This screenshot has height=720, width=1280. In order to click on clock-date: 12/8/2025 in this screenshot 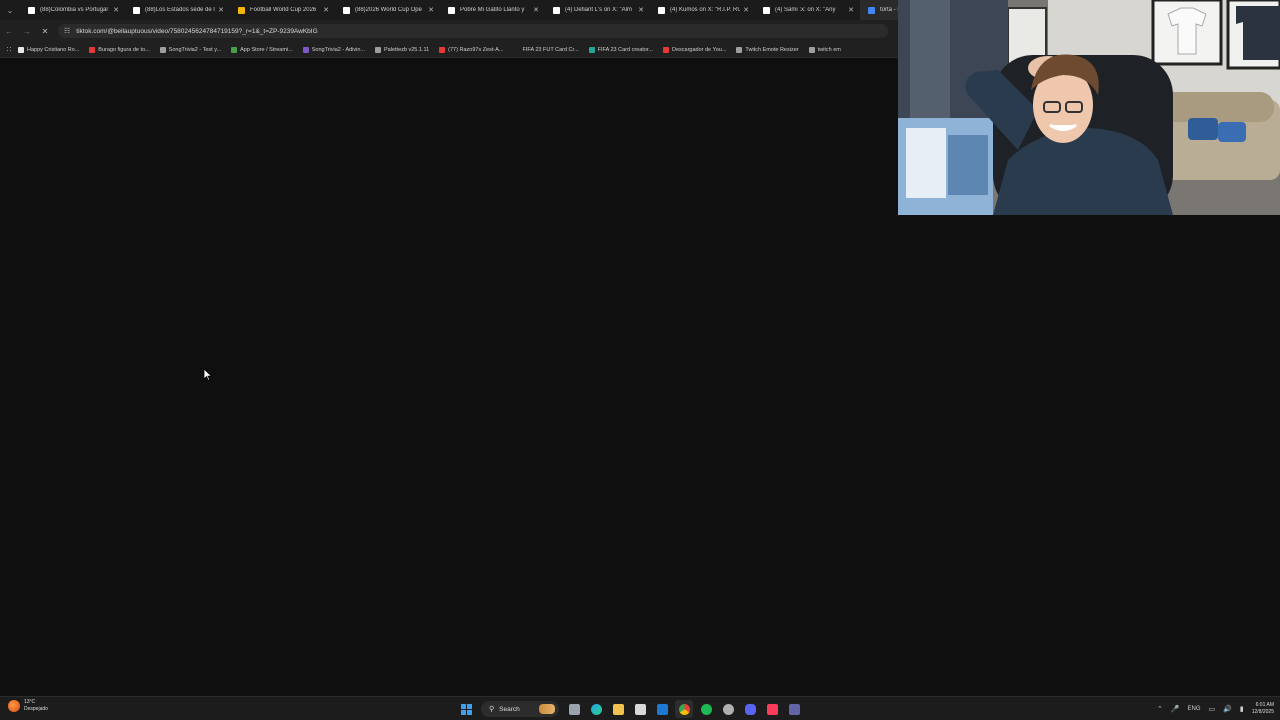, I will do `click(1262, 712)`.